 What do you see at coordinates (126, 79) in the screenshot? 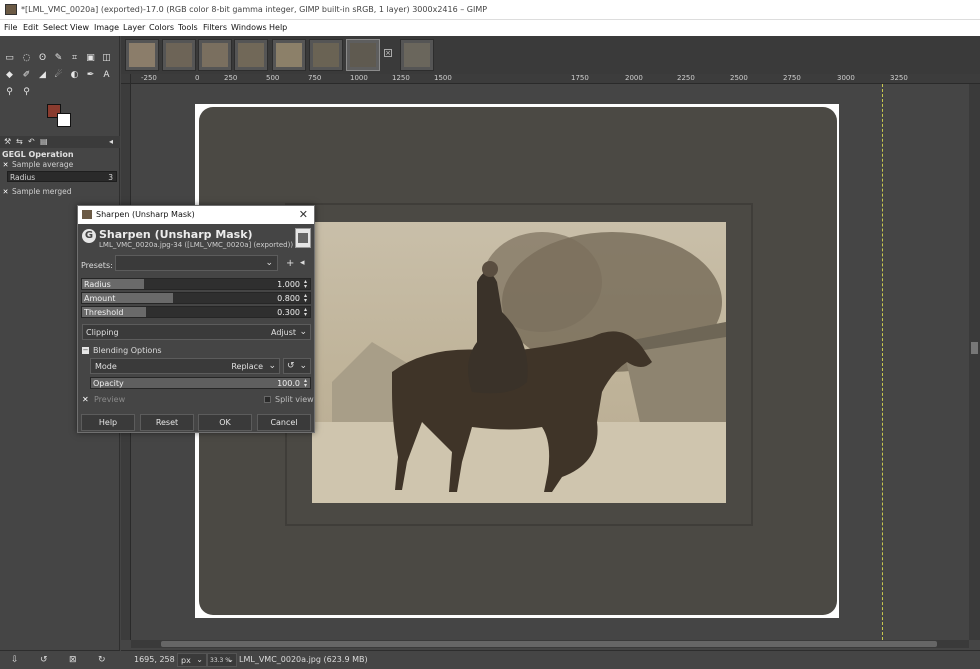
I see `ruler-corner` at bounding box center [126, 79].